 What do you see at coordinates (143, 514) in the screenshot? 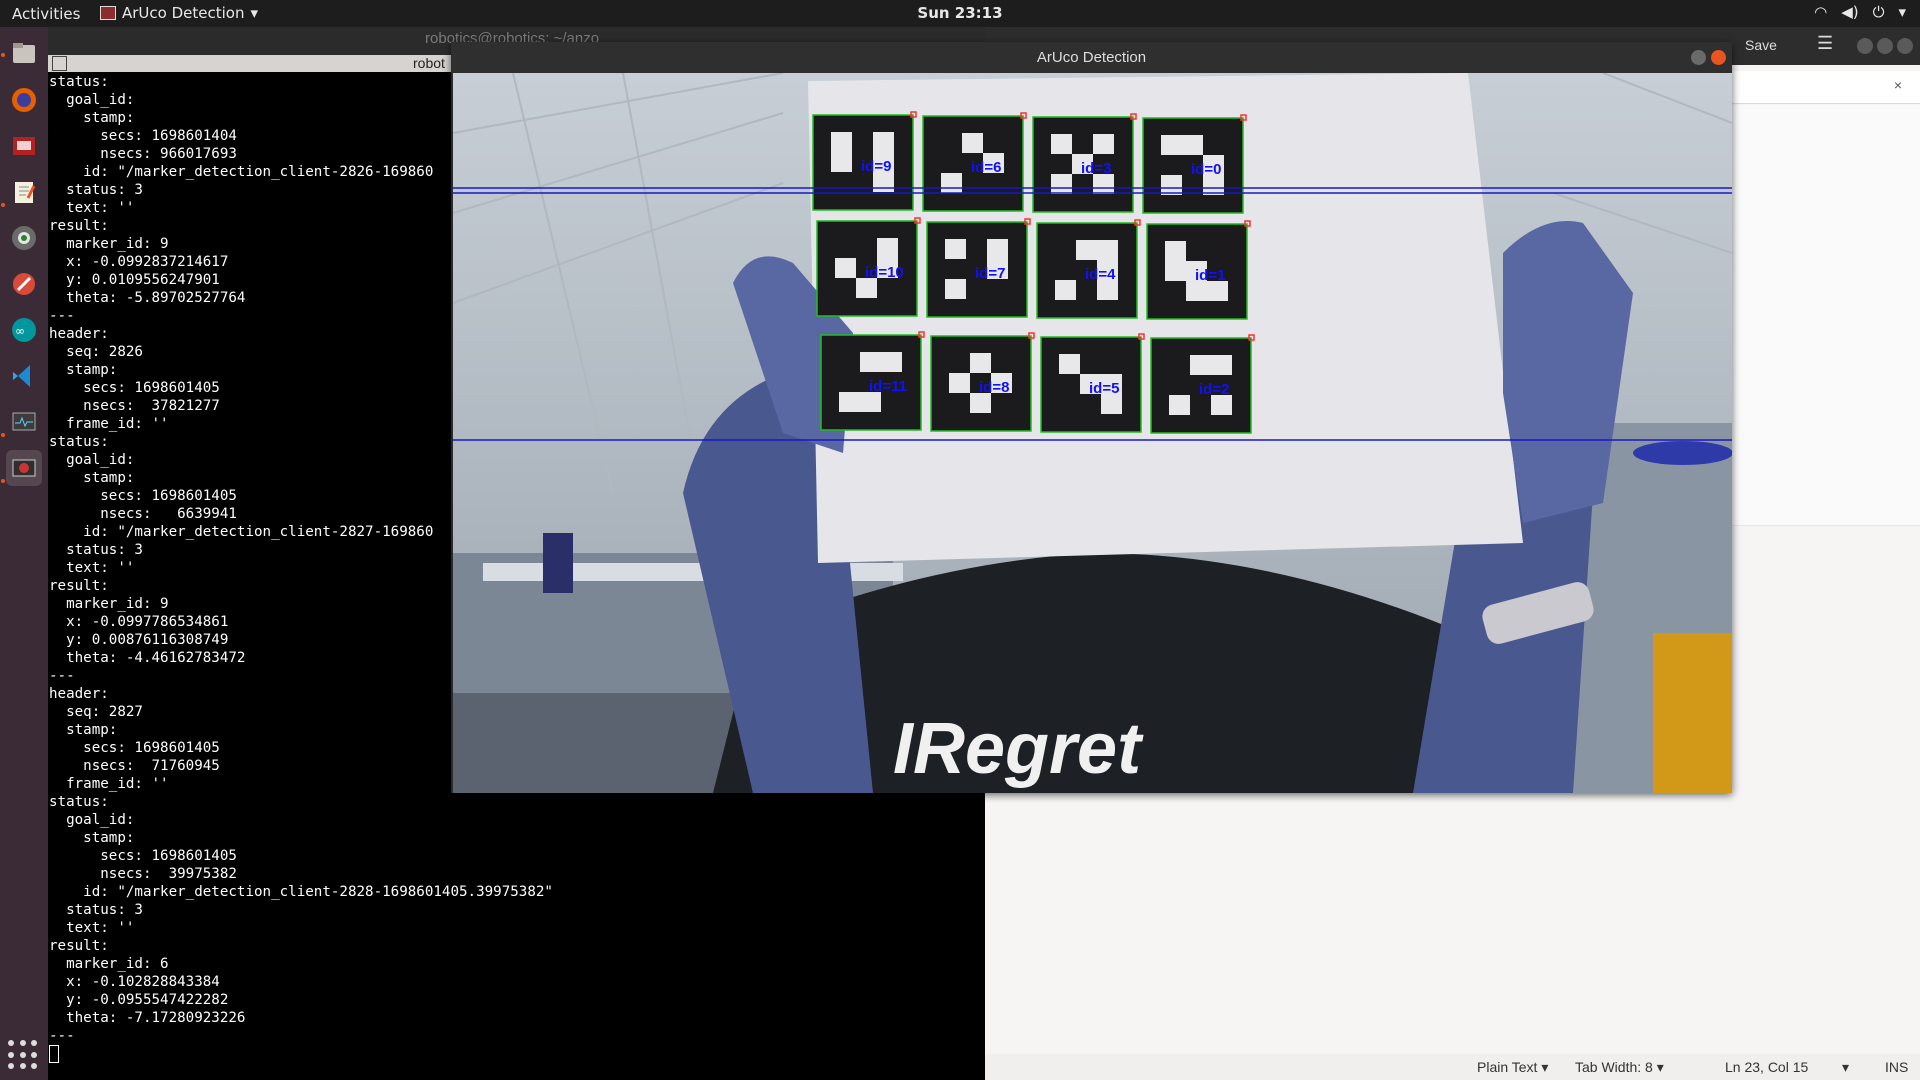
I see `terminal-line: nsecs: 6639941` at bounding box center [143, 514].